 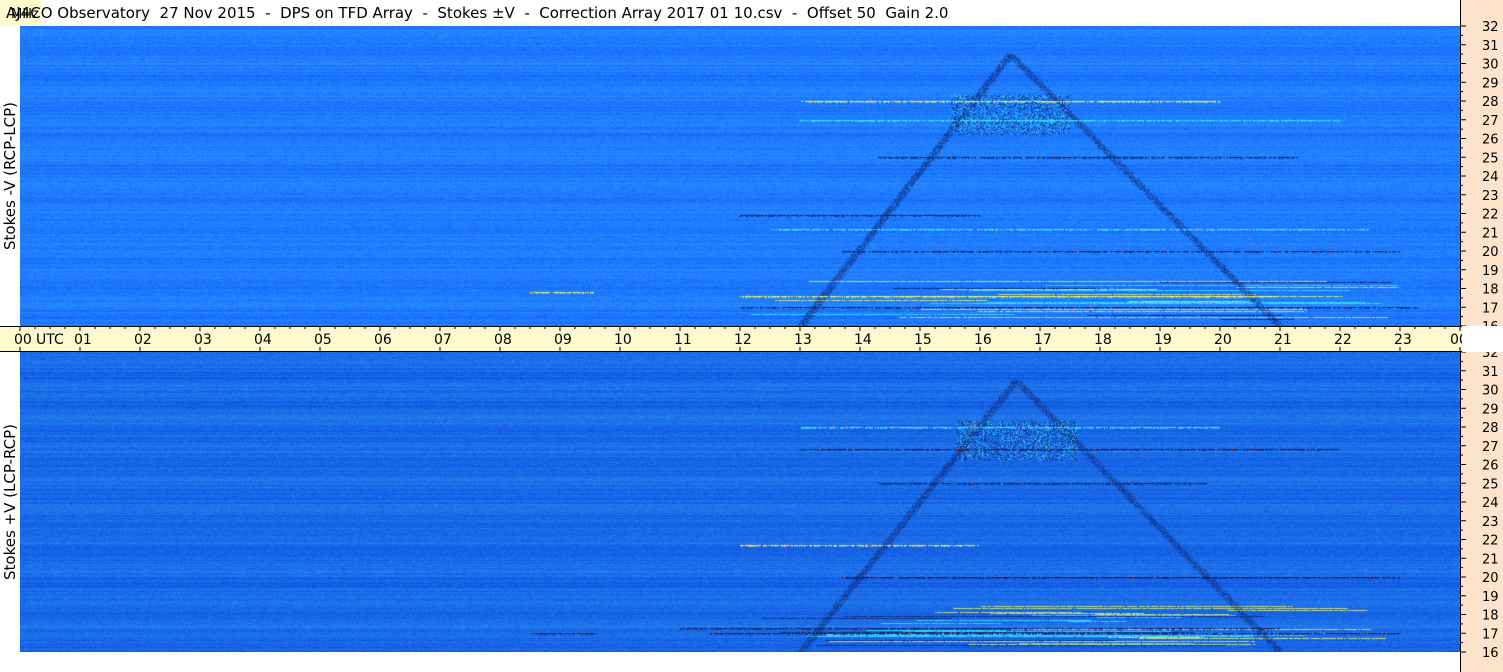 What do you see at coordinates (563, 340) in the screenshot?
I see `time-tick-label: 09` at bounding box center [563, 340].